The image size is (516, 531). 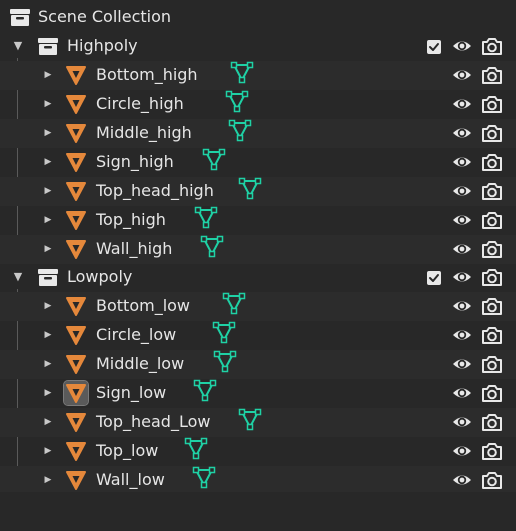 I want to click on object-label: Circle_low, so click(x=136, y=335).